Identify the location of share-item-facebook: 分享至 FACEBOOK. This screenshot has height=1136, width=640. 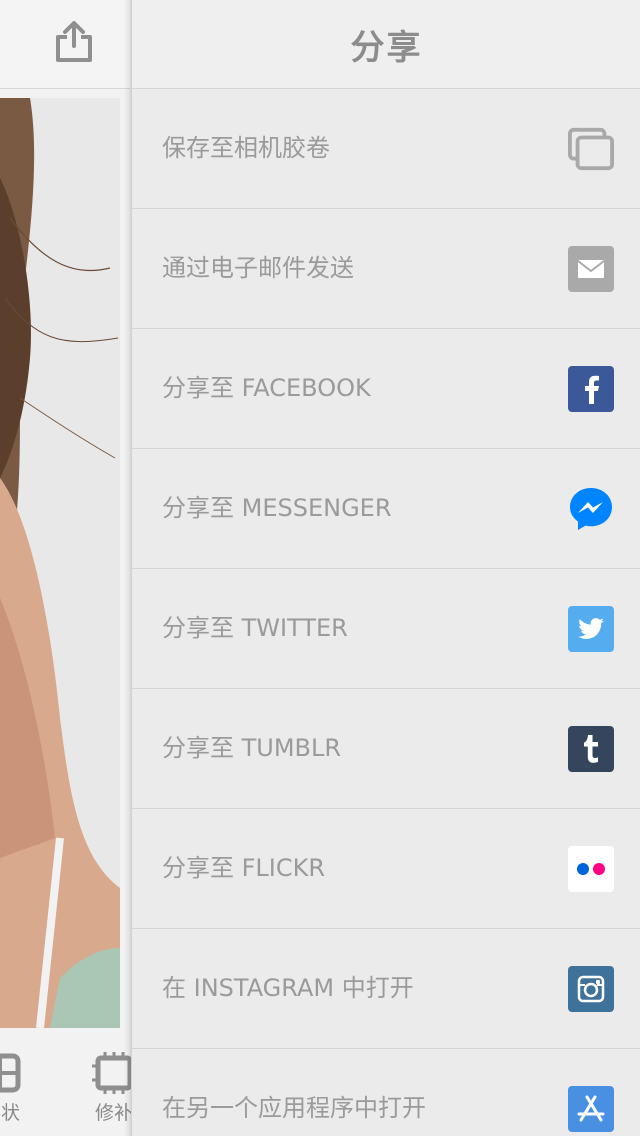
(386, 389).